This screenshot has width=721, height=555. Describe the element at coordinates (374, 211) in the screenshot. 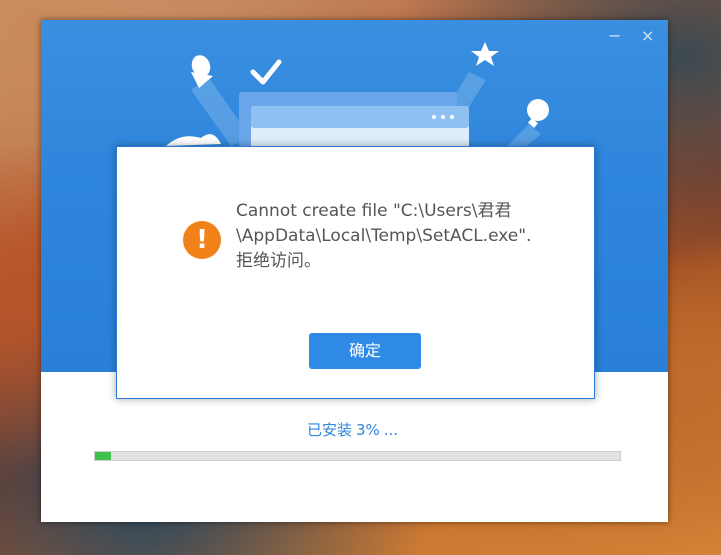

I see `message-line: Cannot create file "C:\Users\君君` at that location.